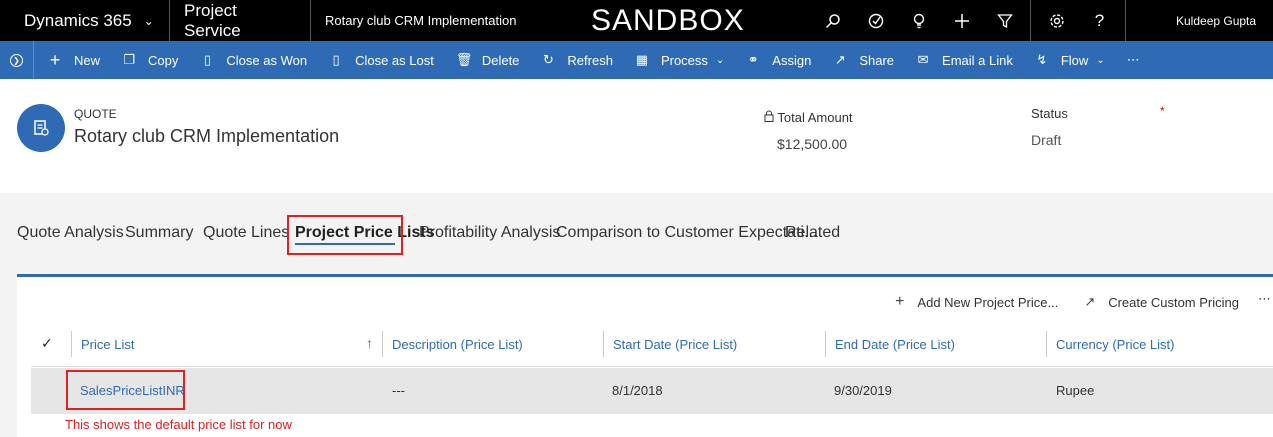  What do you see at coordinates (1156, 344) in the screenshot?
I see `column-currency: Currency (Price List)` at bounding box center [1156, 344].